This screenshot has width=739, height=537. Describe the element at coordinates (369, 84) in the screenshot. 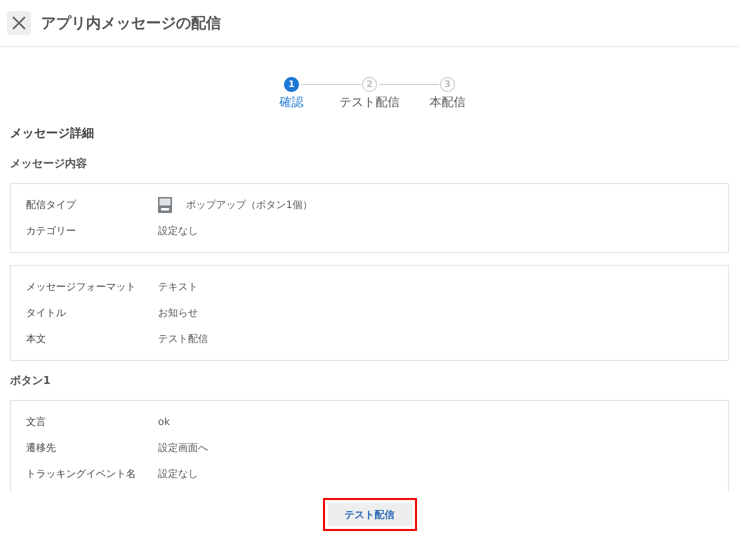

I see `step-number: 2` at that location.